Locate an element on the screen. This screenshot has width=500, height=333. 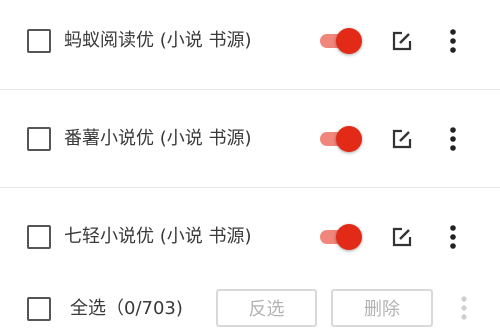
source-name: 蚂蚁阅读优 (小说 书源) is located at coordinates (158, 40).